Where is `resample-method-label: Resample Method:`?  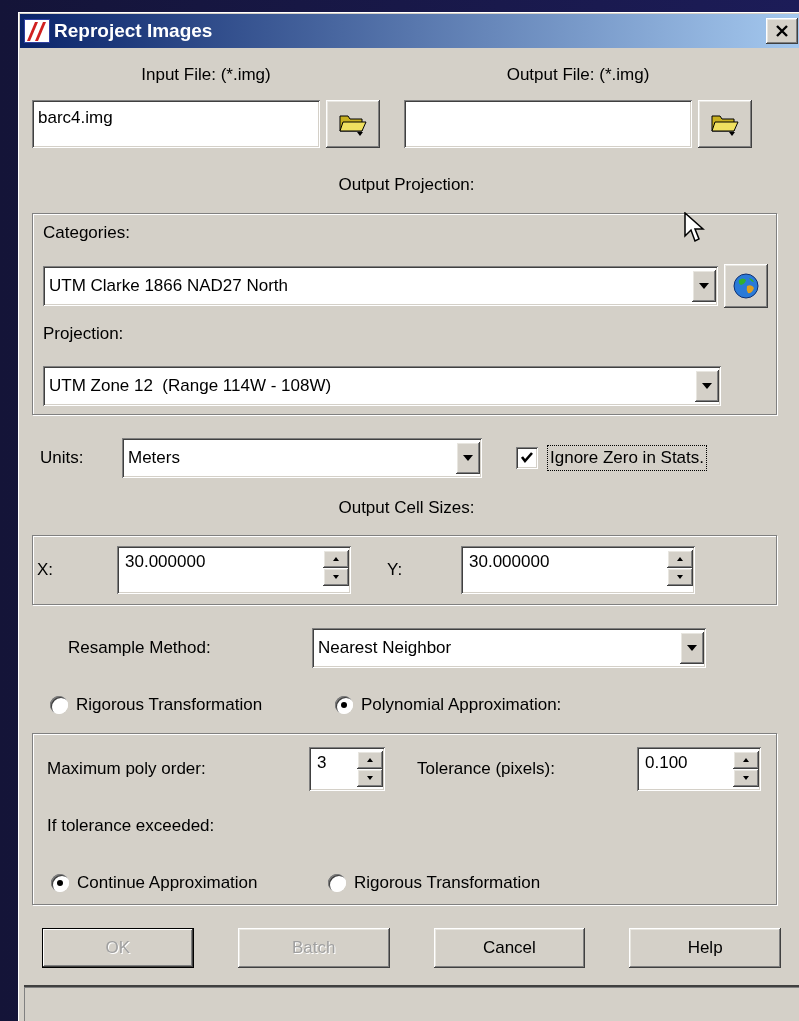 resample-method-label: Resample Method: is located at coordinates (140, 648).